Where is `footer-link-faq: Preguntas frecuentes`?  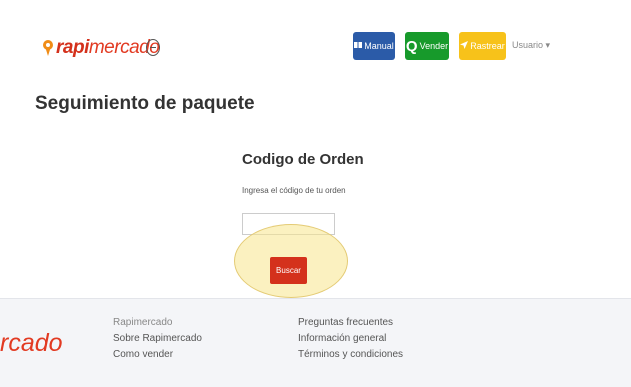
footer-link-faq: Preguntas frecuentes is located at coordinates (350, 322).